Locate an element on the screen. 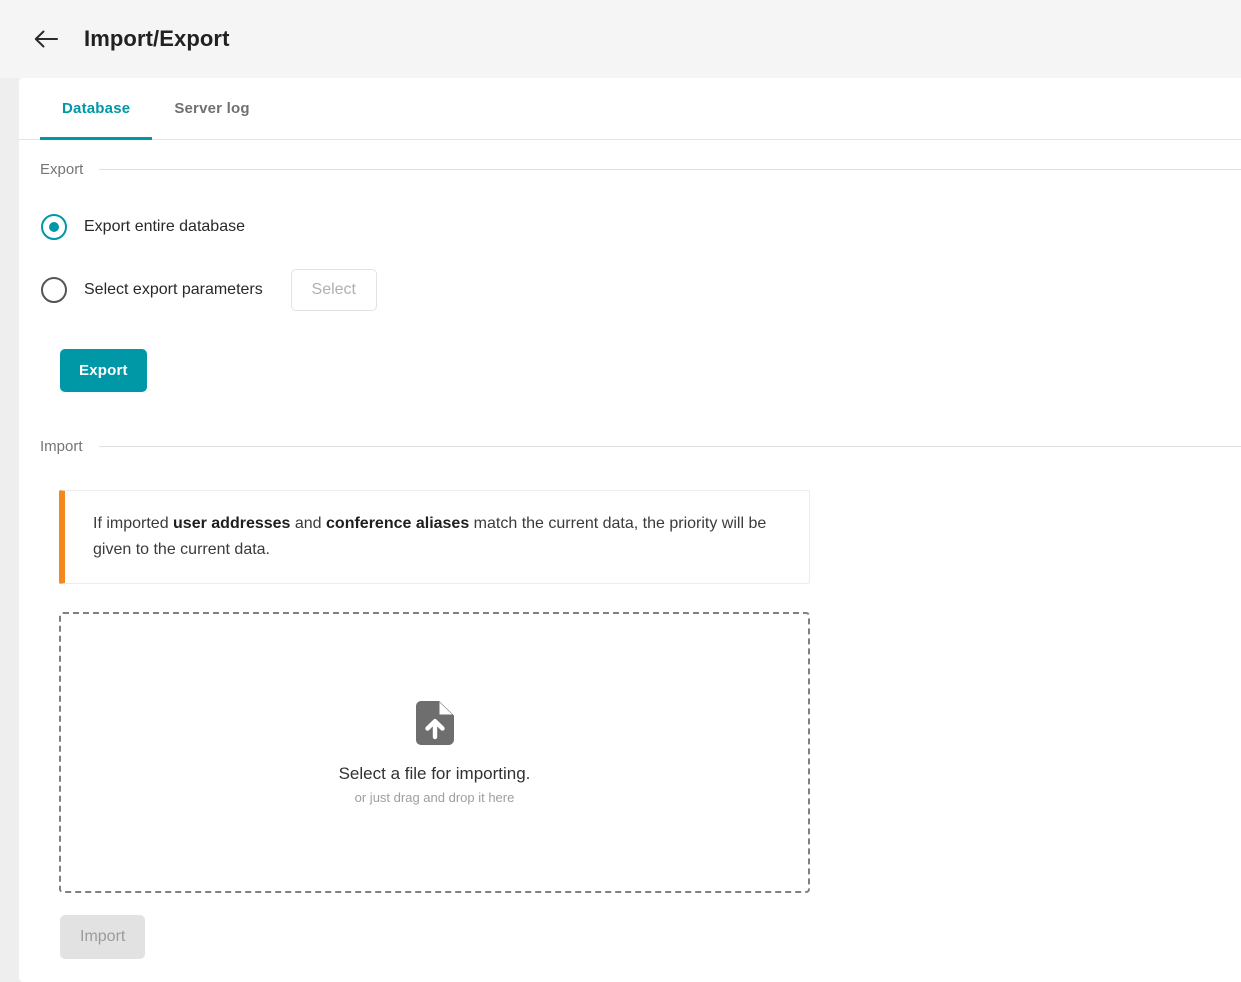  import-button: Import is located at coordinates (103, 937).